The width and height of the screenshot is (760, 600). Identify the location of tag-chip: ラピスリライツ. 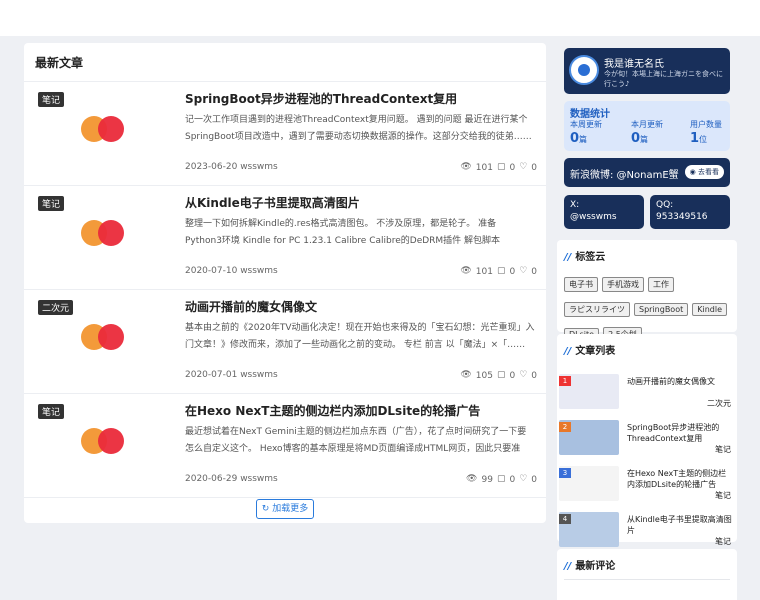
(597, 309).